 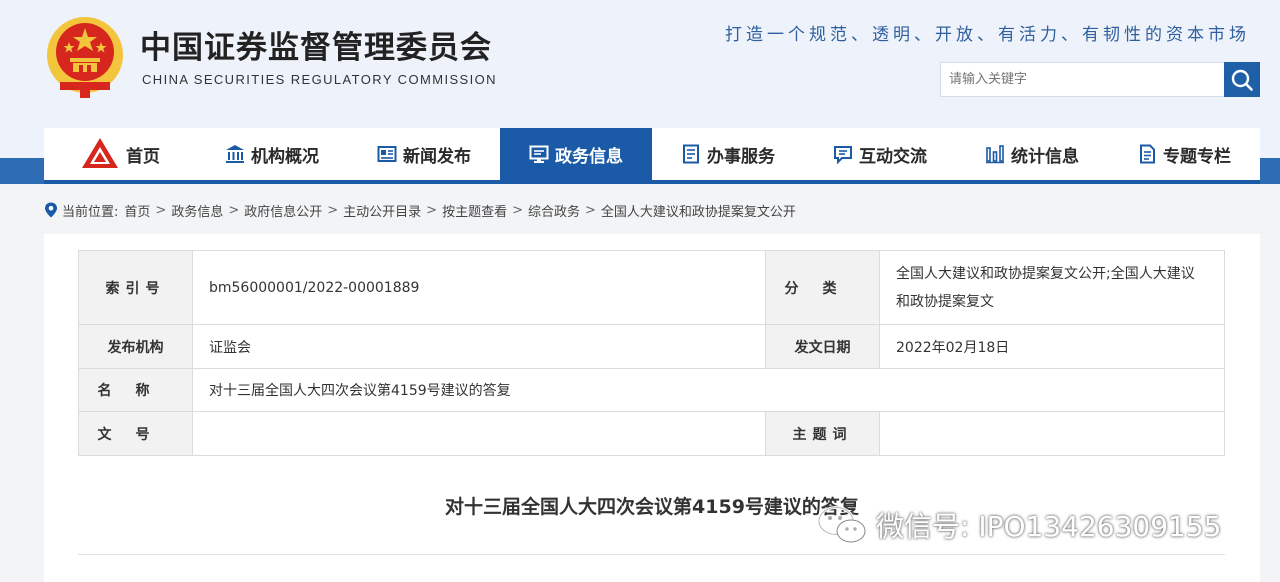 I want to click on nav-item-statistics: 统计信息, so click(x=1032, y=154).